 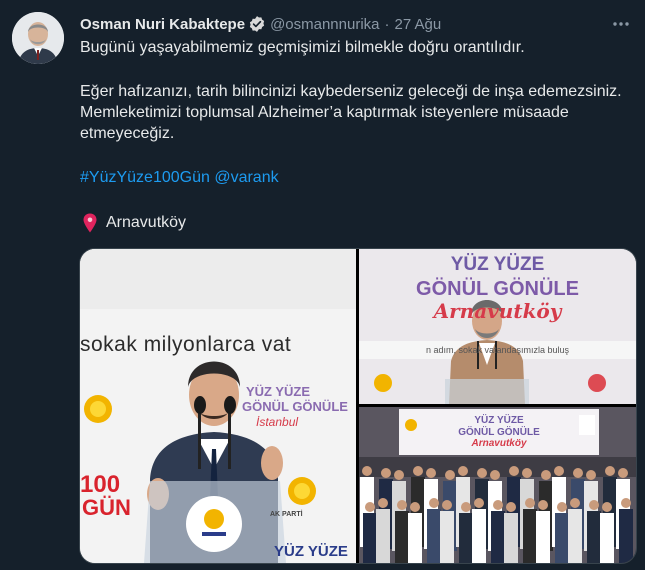 I want to click on left-bottom-text: YÜZ YÜZE, so click(x=311, y=551).